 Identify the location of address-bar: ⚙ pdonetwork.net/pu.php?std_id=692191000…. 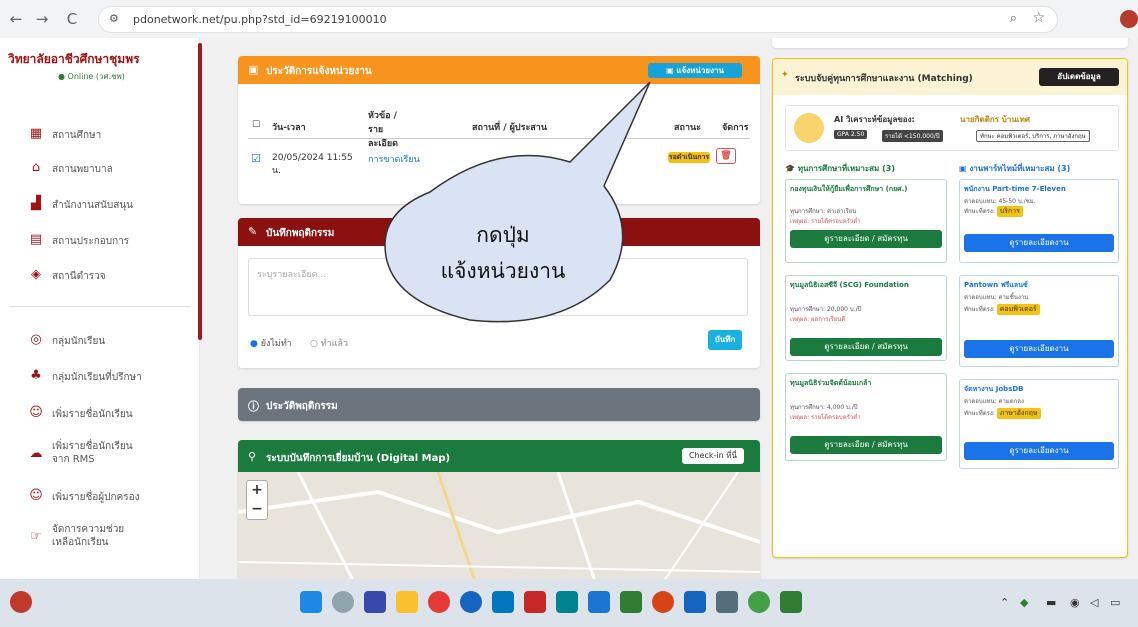
(578, 19).